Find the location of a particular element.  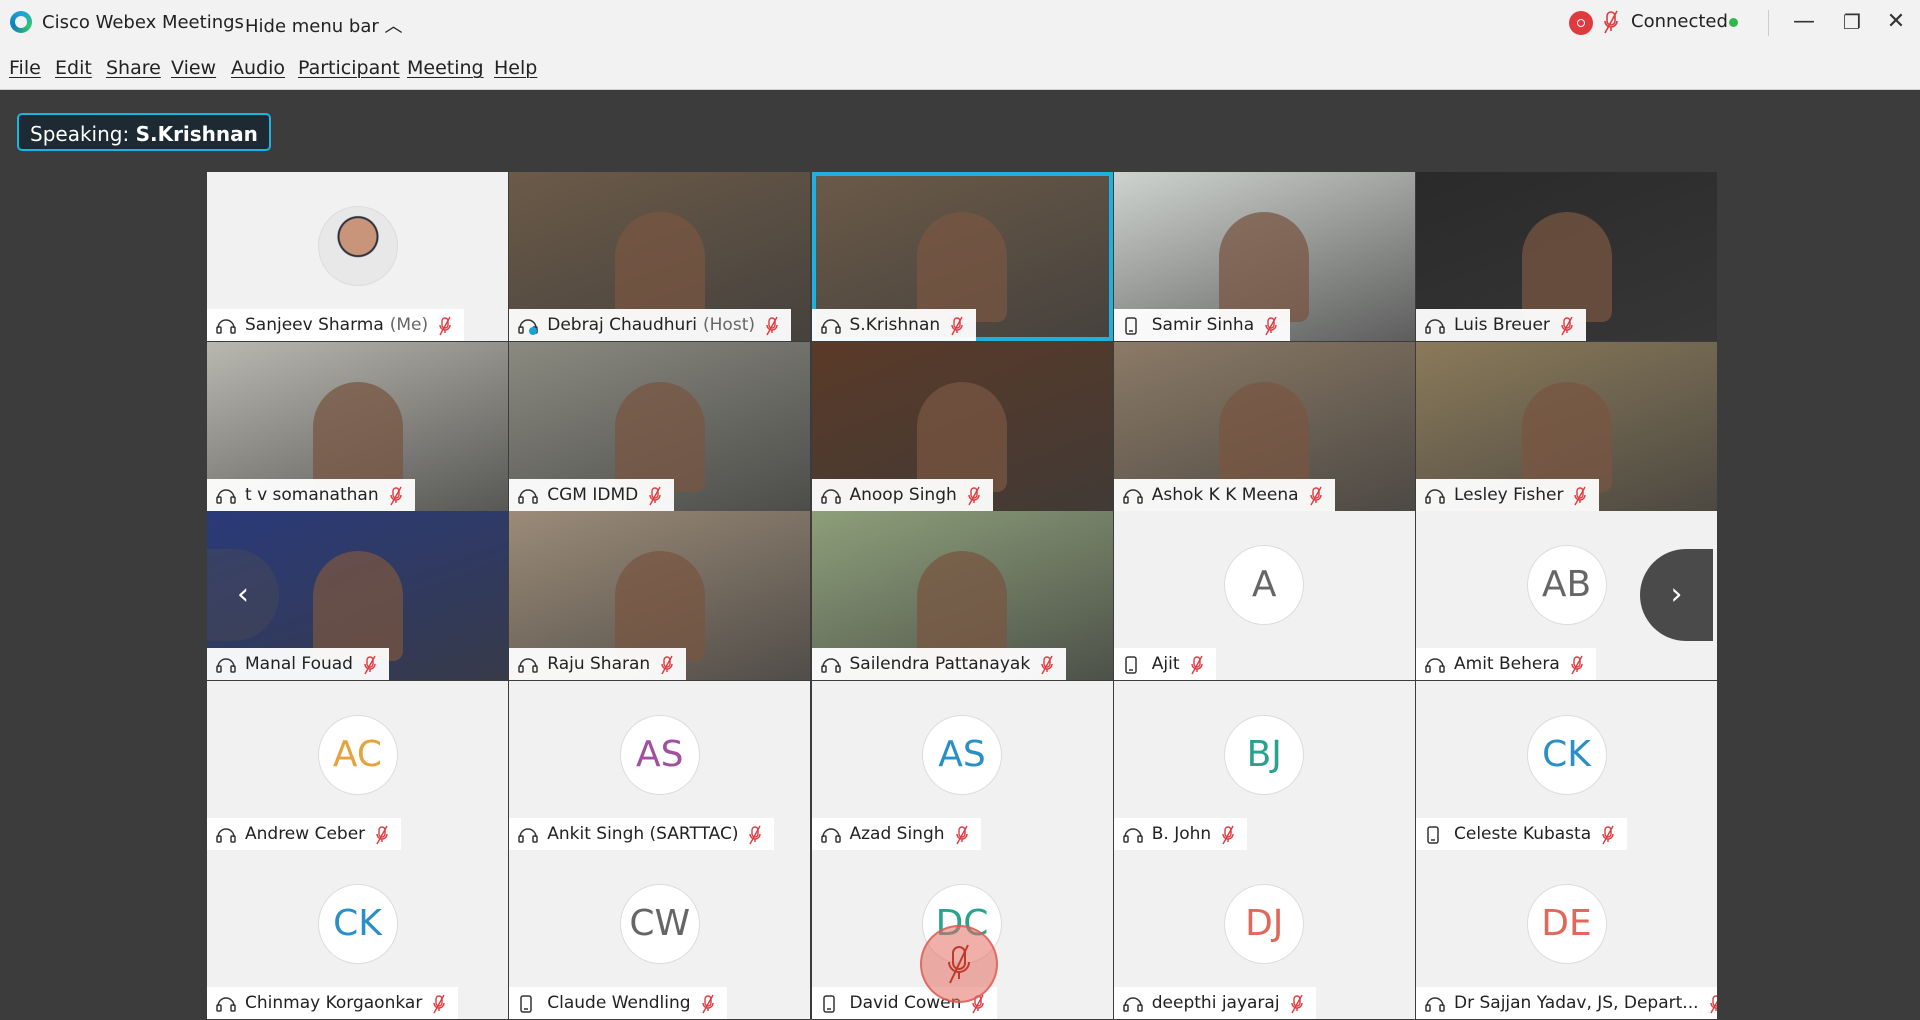

participant-name: Raju Sharan is located at coordinates (599, 664).